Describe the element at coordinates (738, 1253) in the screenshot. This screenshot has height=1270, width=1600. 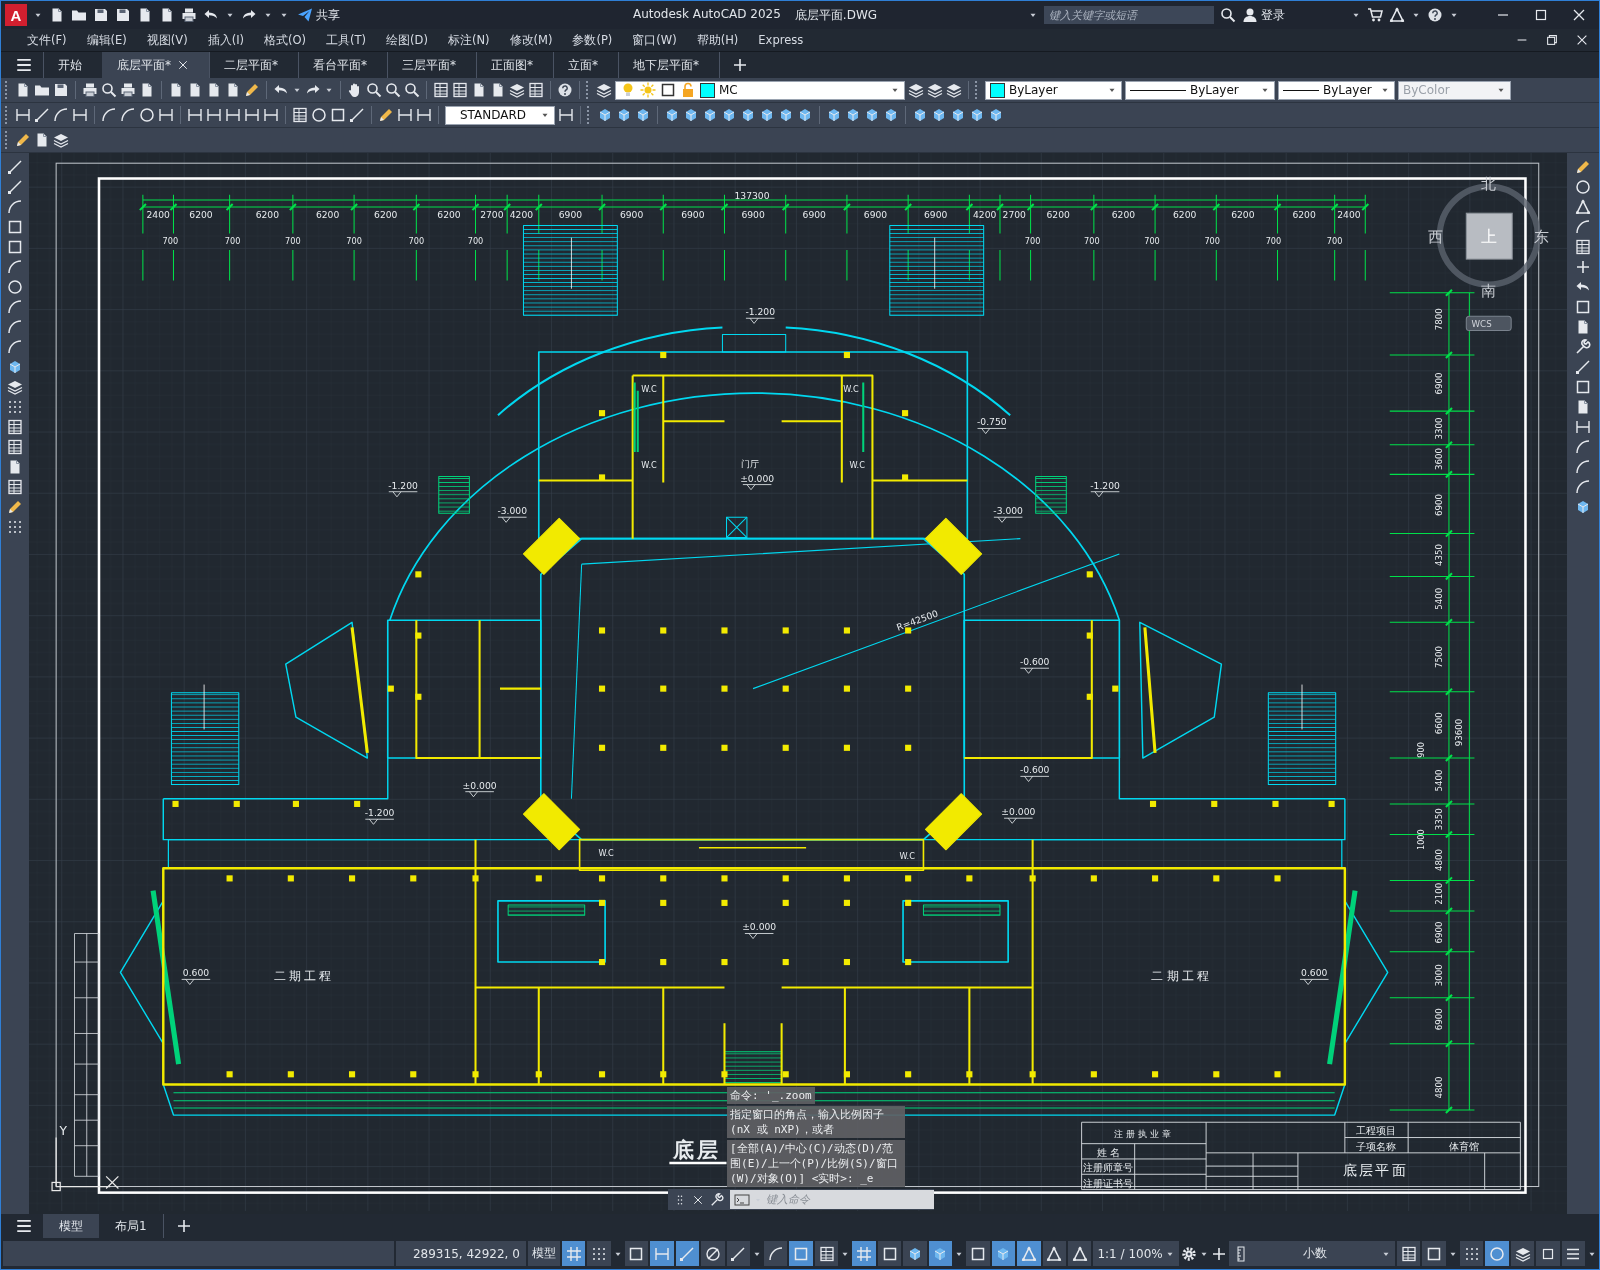
I see `isodraft-toggle` at that location.